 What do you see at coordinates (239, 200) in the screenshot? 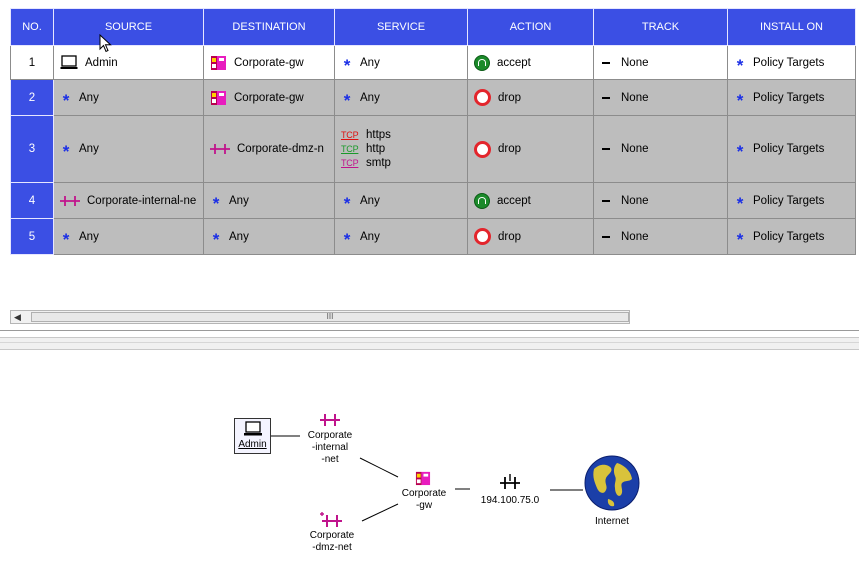
I see `destination-label: Any` at bounding box center [239, 200].